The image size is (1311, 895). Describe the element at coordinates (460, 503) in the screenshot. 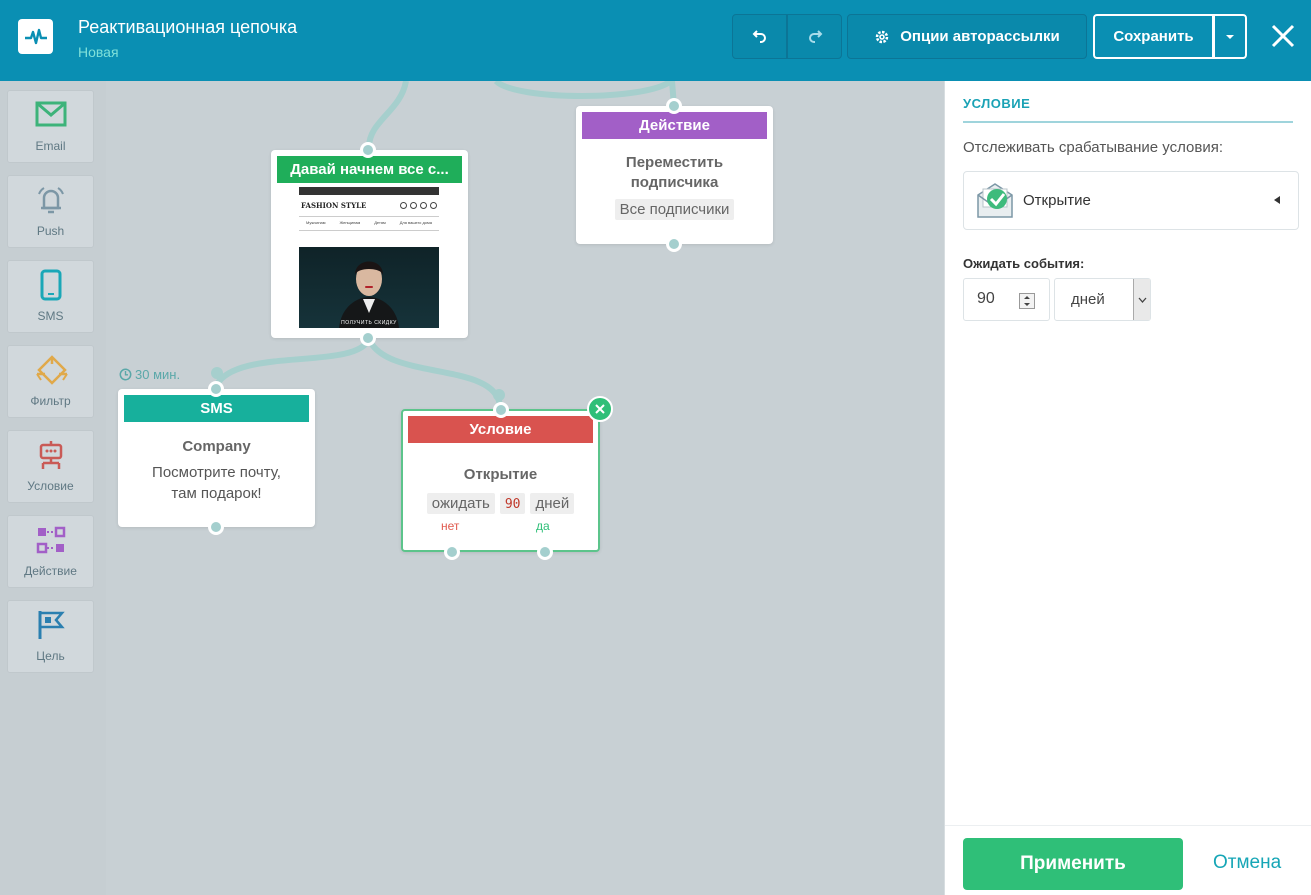

I see `condition-wait-chip: ожидать` at that location.